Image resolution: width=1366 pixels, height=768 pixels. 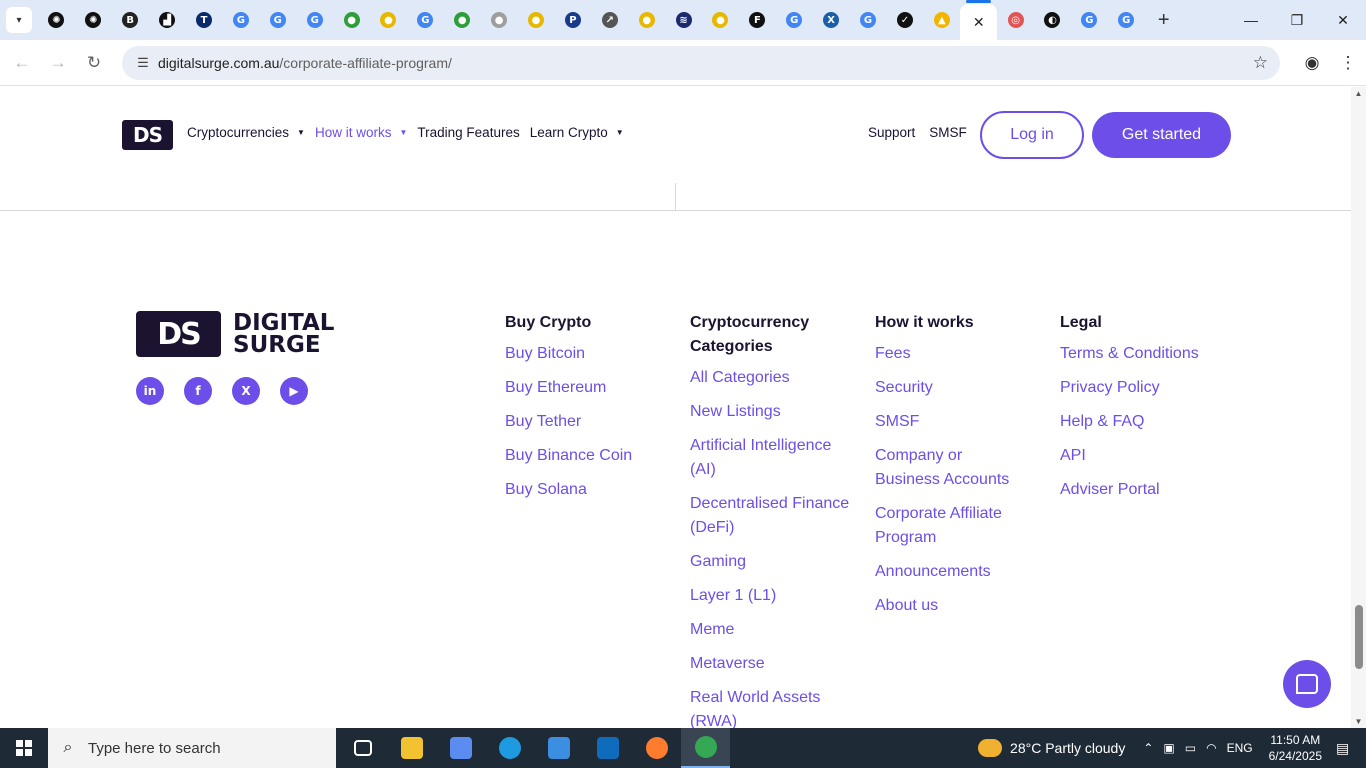 What do you see at coordinates (1161, 135) in the screenshot?
I see `get-started-button: Get started` at bounding box center [1161, 135].